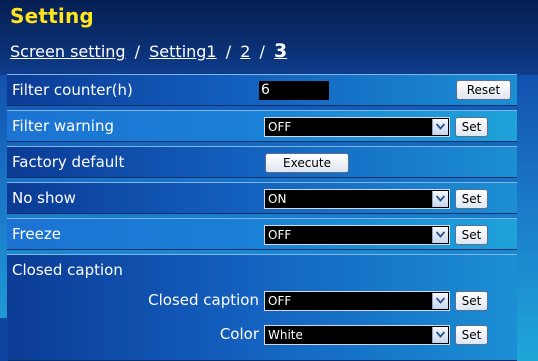  What do you see at coordinates (182, 51) in the screenshot?
I see `breadcrumb-setting1: Setting1` at bounding box center [182, 51].